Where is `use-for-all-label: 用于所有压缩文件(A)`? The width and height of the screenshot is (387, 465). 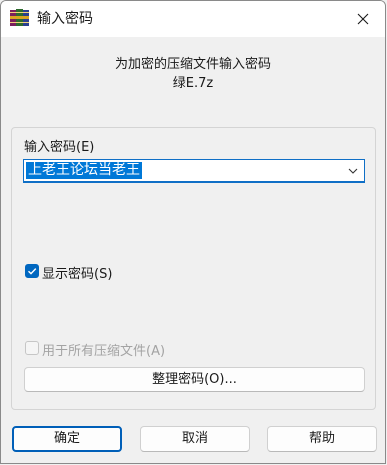
use-for-all-label: 用于所有压缩文件(A) is located at coordinates (103, 349).